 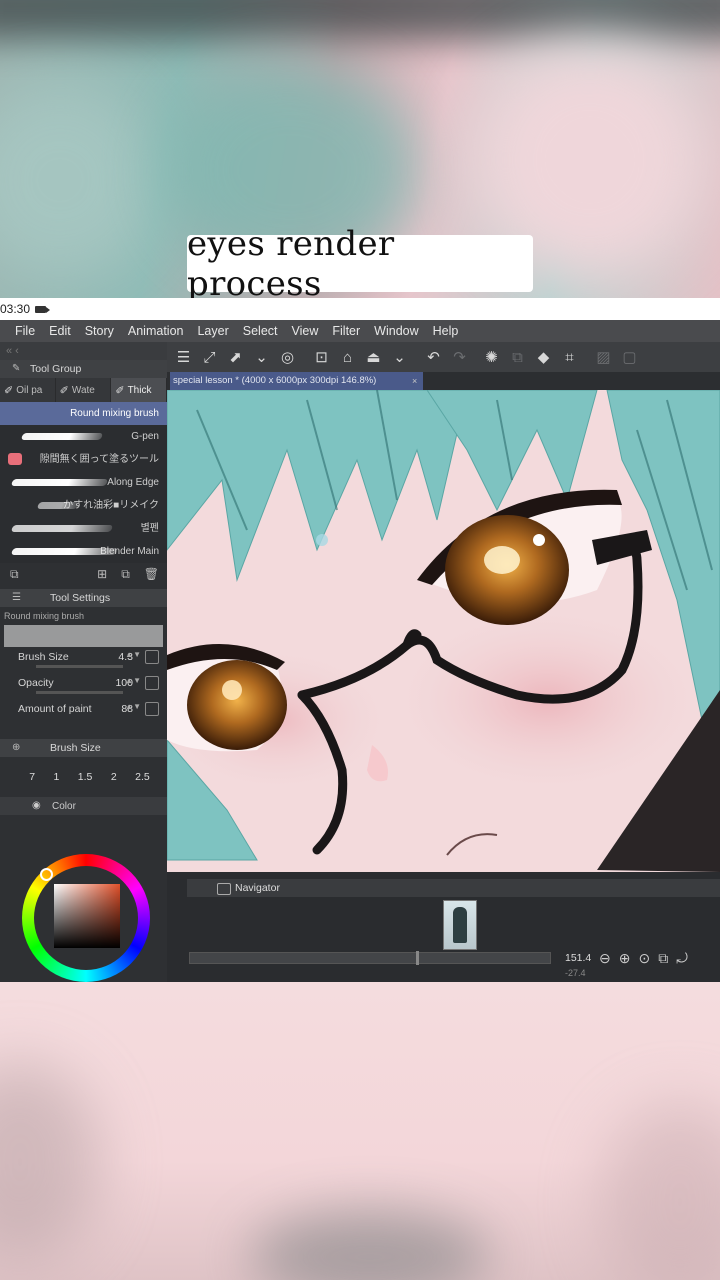 What do you see at coordinates (142, 777) in the screenshot?
I see `size-preset: 2.5` at bounding box center [142, 777].